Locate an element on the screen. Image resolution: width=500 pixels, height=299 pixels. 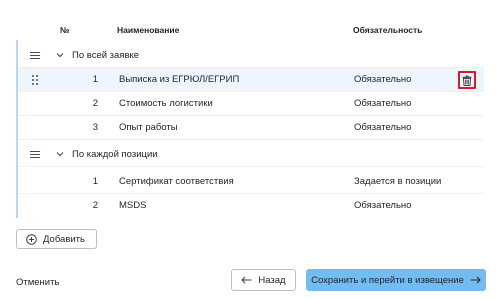
table-header: № Наименование Обязательность is located at coordinates (250, 31).